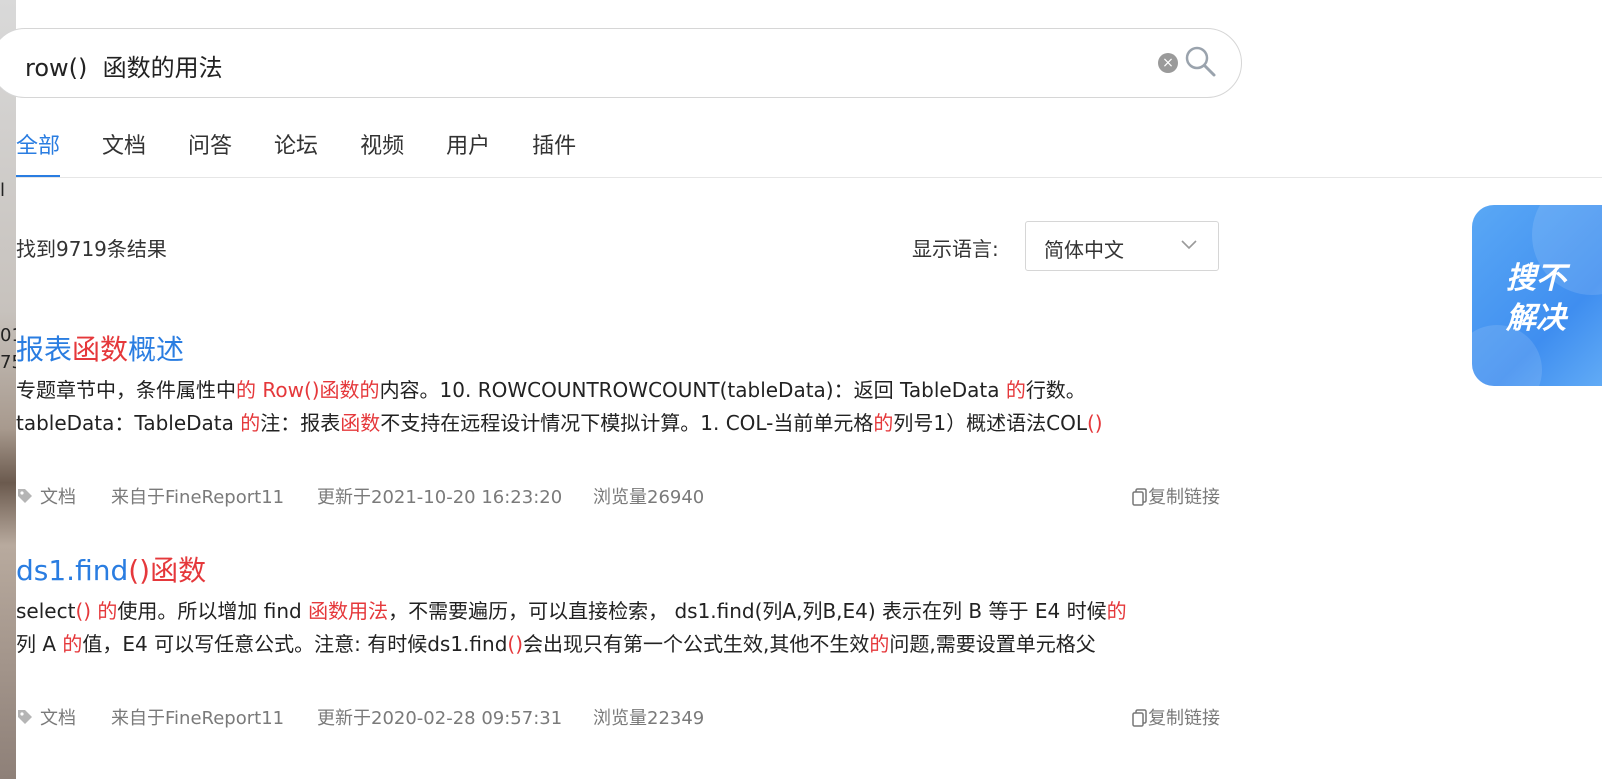  What do you see at coordinates (8, 362) in the screenshot?
I see `background-text: 75` at bounding box center [8, 362].